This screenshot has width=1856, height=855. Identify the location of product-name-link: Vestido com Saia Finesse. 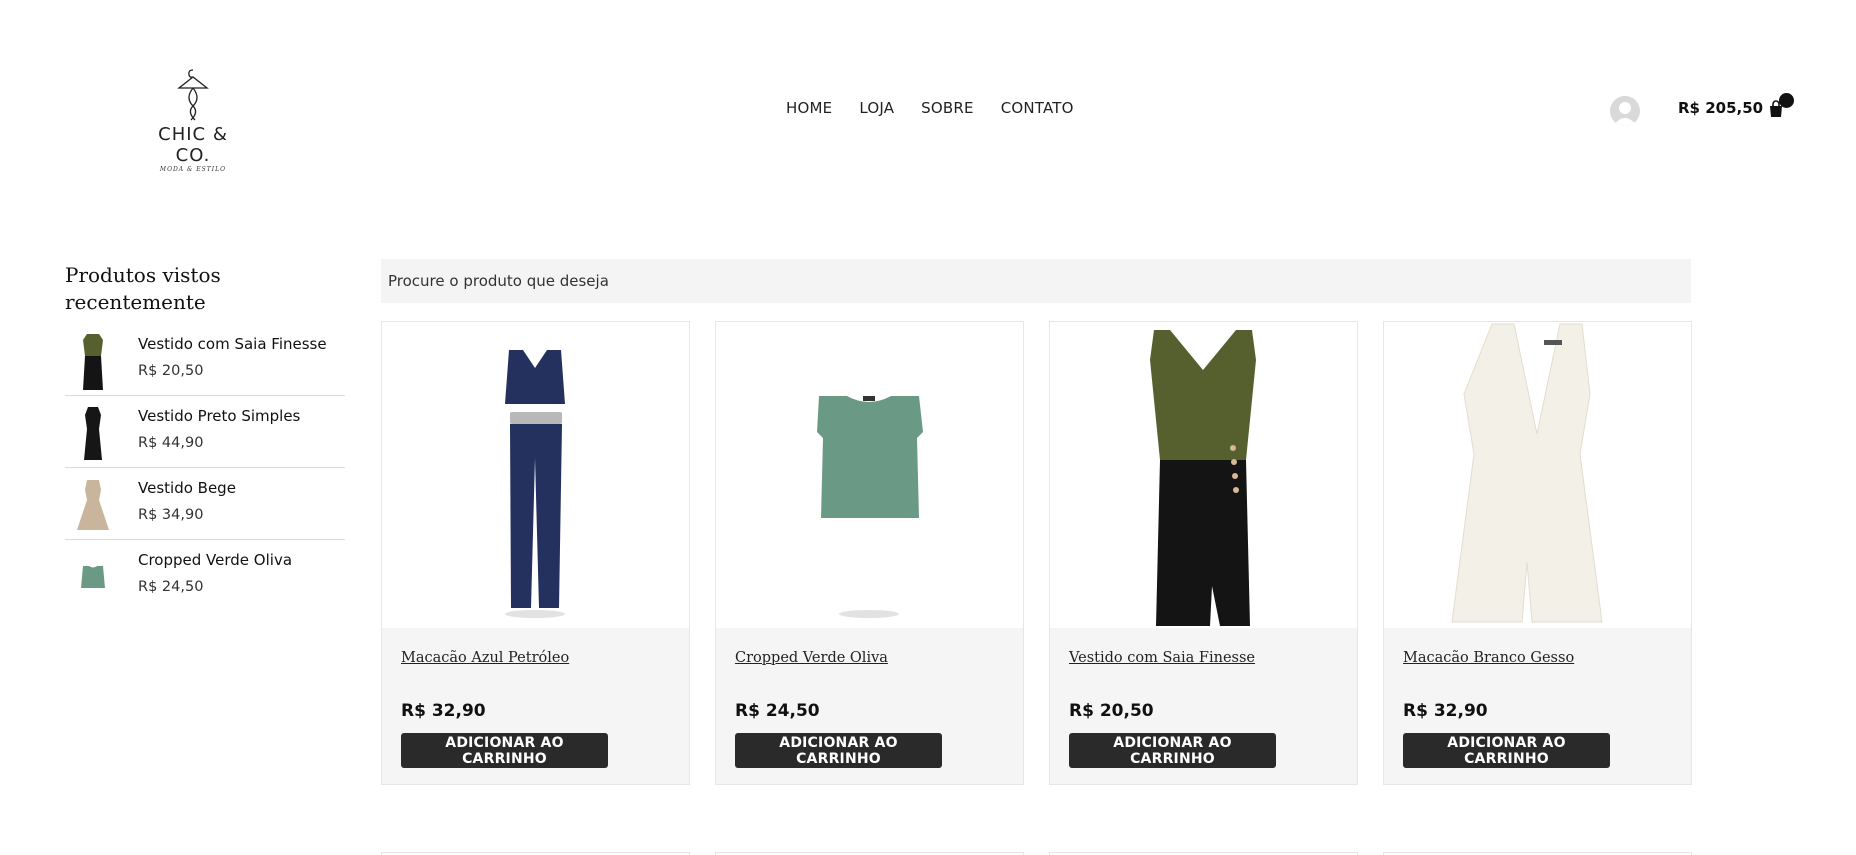
(1162, 658).